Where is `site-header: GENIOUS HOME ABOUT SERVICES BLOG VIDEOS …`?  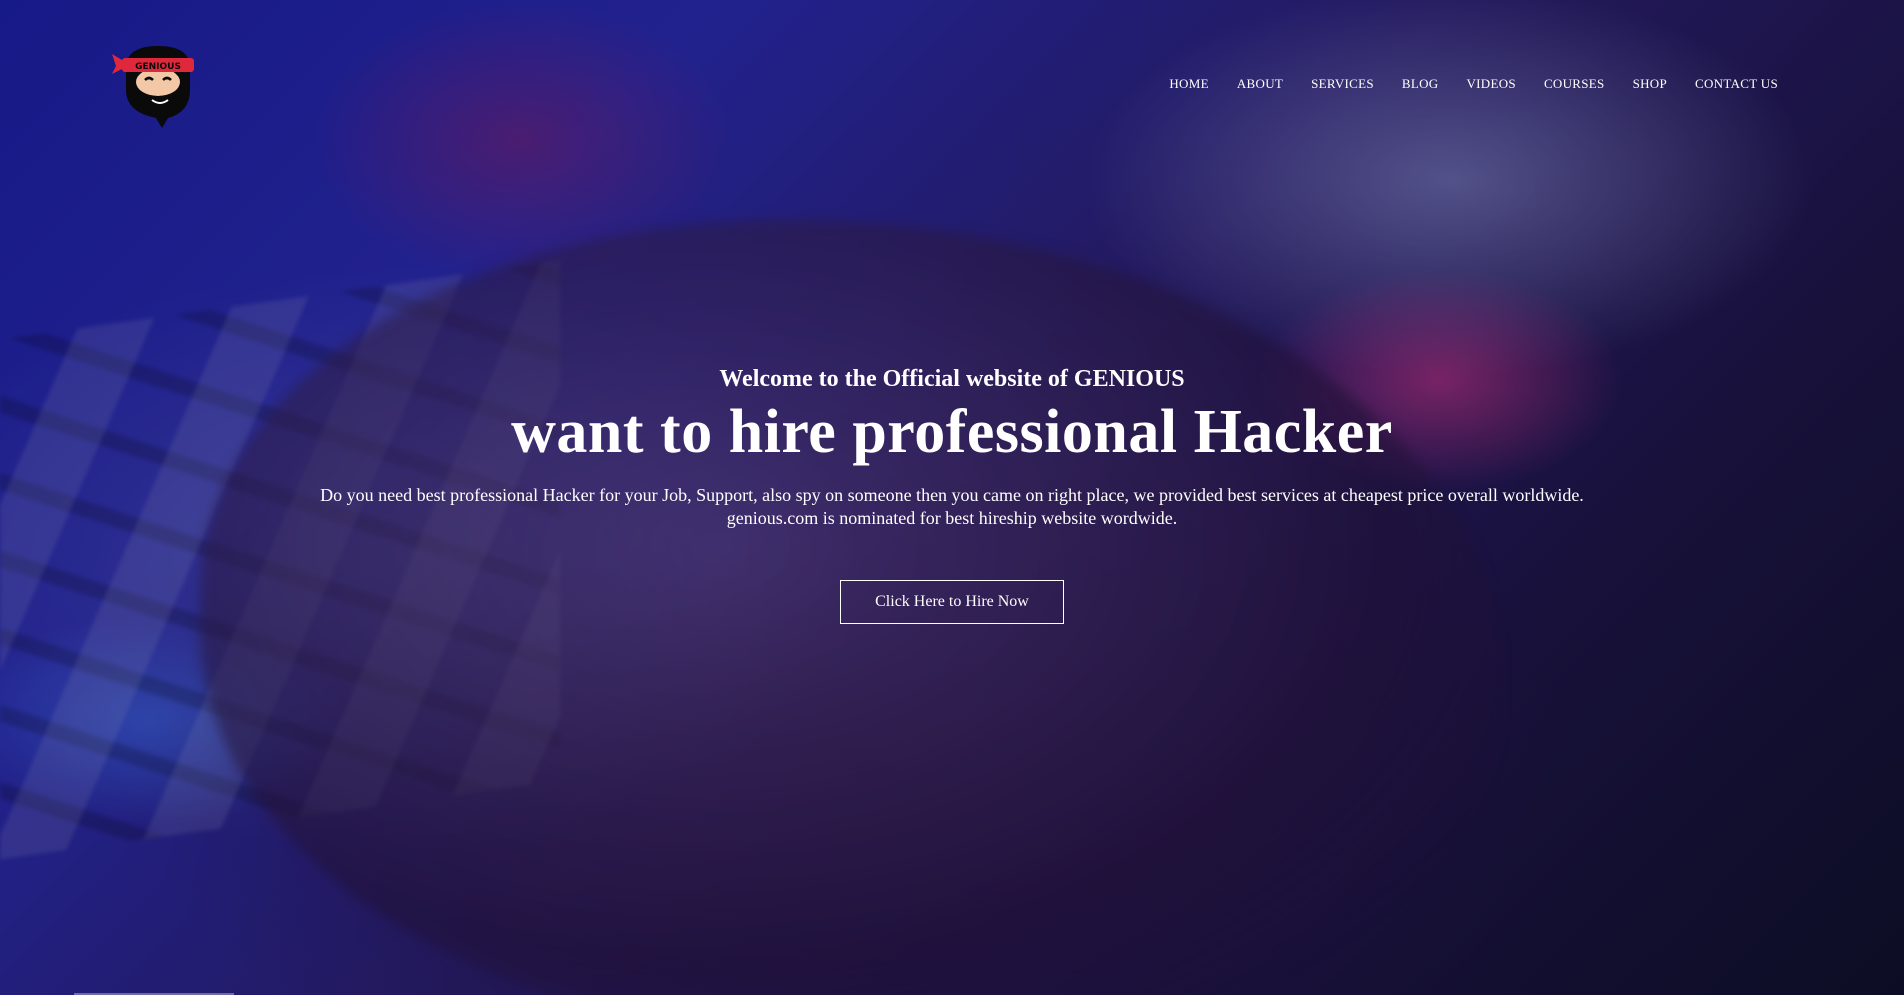
site-header: GENIOUS HOME ABOUT SERVICES BLOG VIDEOS … is located at coordinates (952, 70).